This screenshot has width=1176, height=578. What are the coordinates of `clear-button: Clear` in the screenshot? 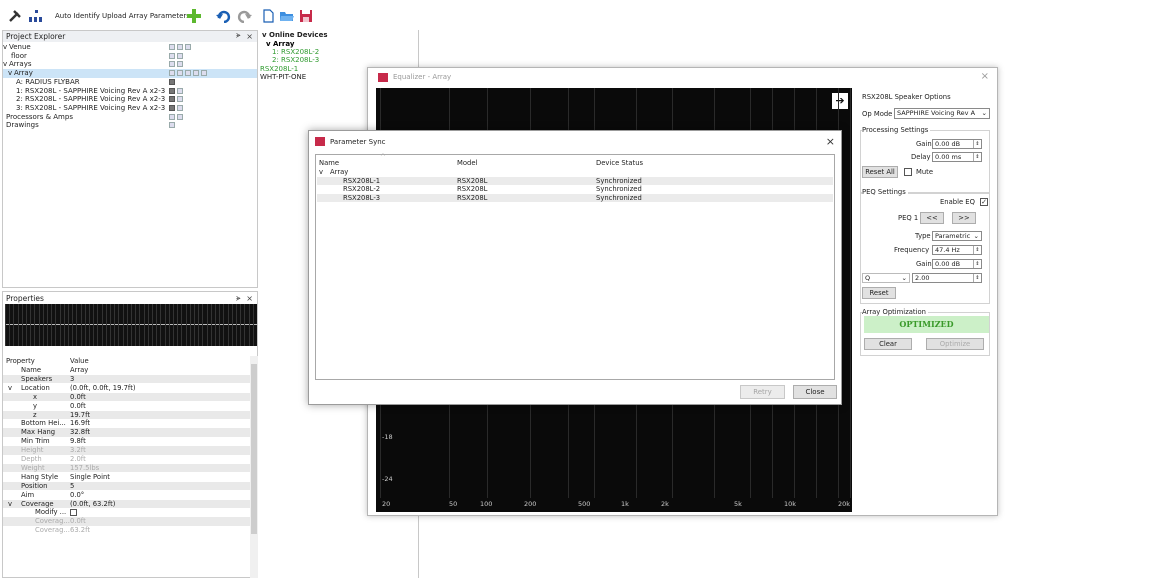 It's located at (888, 344).